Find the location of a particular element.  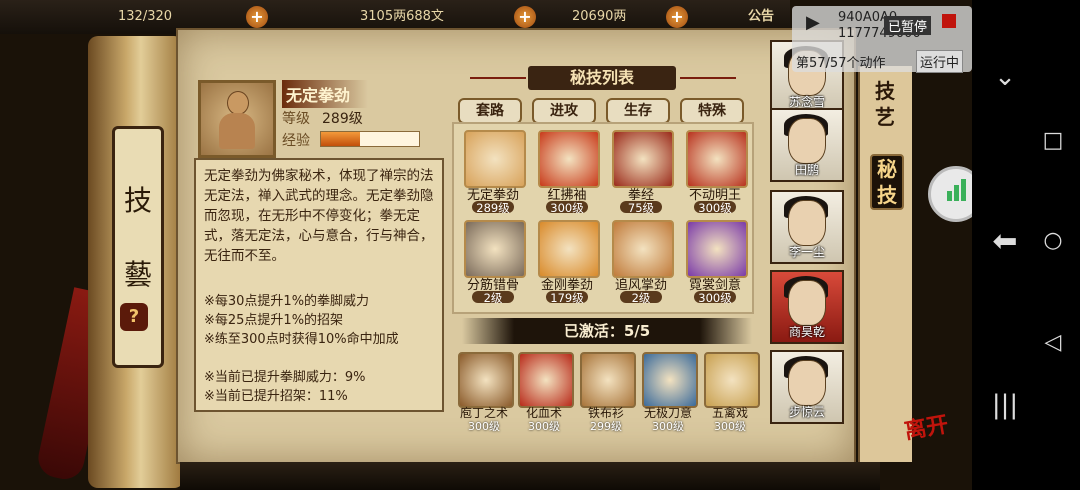

skill-cell: 霓裳剑意 300级 is located at coordinates (715, 260).